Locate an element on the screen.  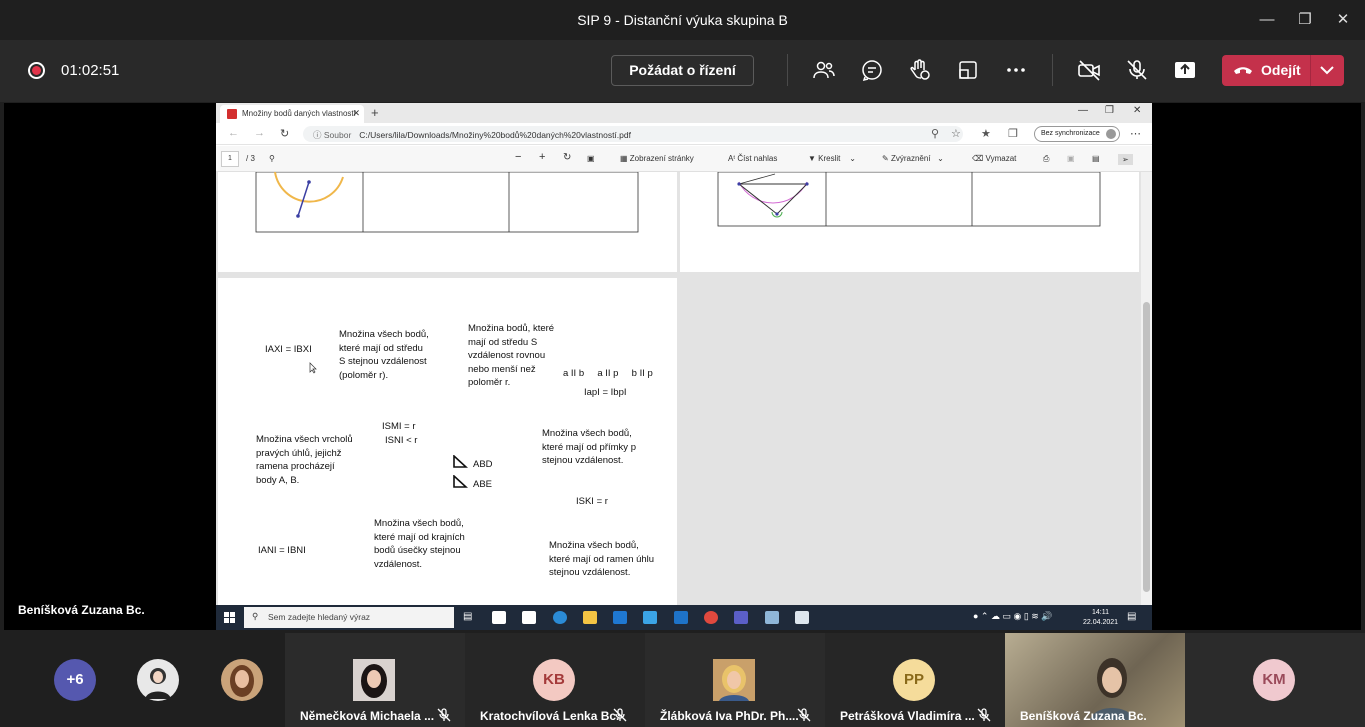
leave-label: Odejít is located at coordinates (1281, 70).